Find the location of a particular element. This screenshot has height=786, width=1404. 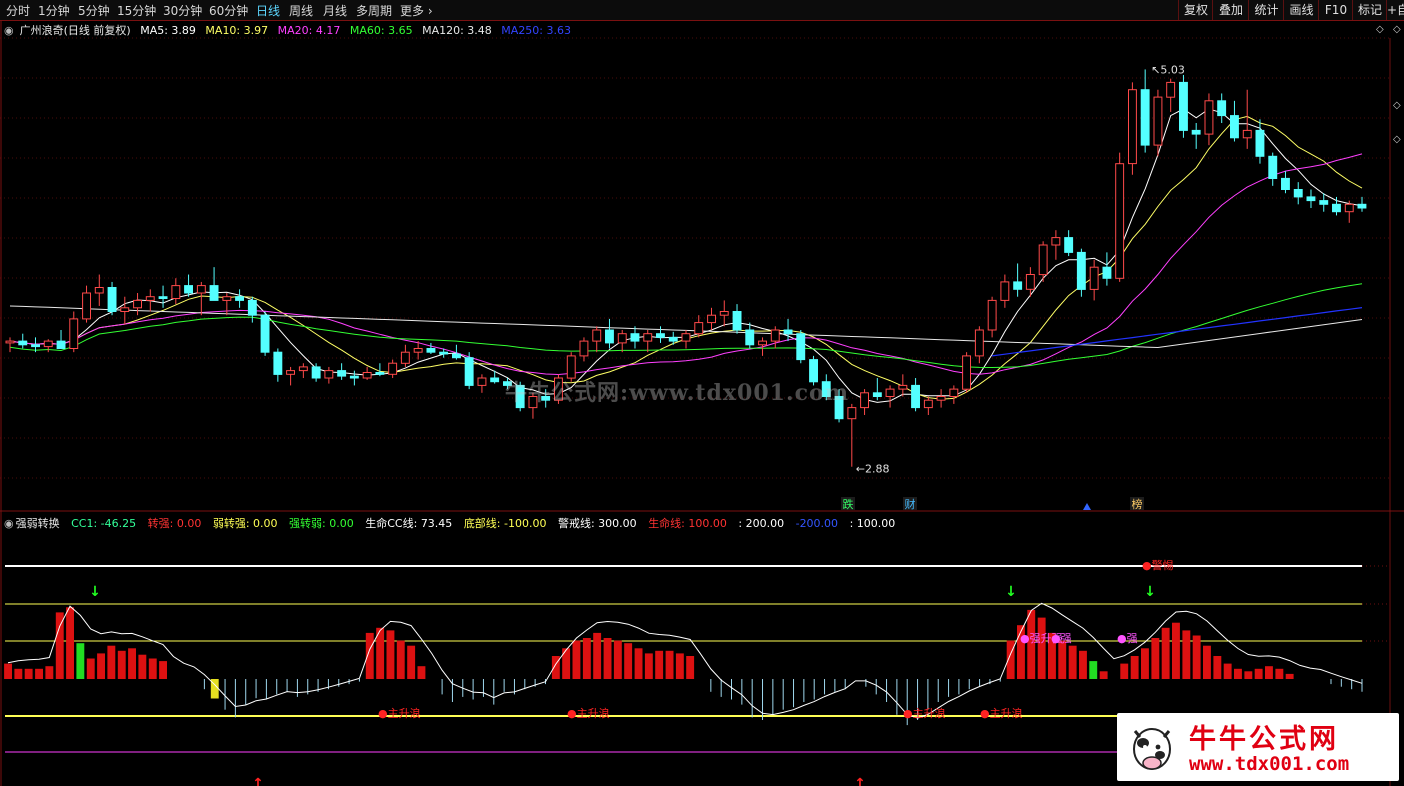

ma120-label: MA120: 3.48 is located at coordinates (457, 30).